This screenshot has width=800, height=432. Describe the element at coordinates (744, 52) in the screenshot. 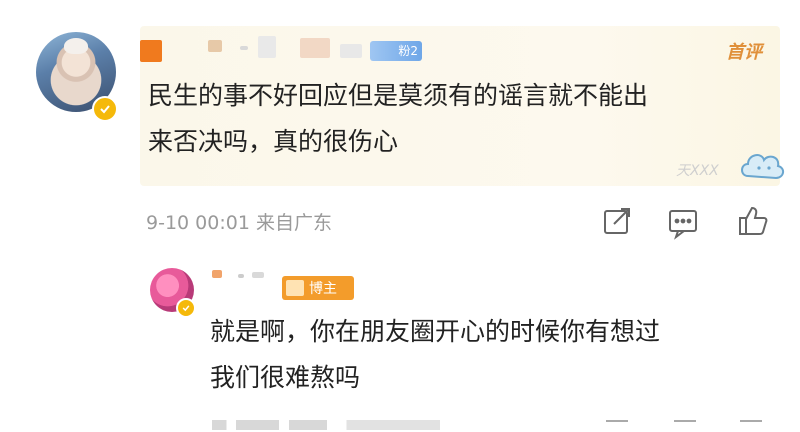

I see `first-comment-tag: 首评` at that location.